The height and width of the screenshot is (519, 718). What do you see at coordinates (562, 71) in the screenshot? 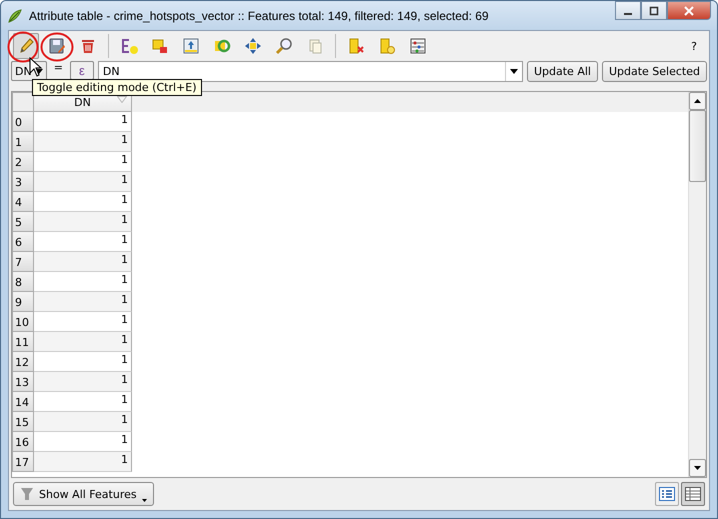
I see `update-button: Update All` at bounding box center [562, 71].